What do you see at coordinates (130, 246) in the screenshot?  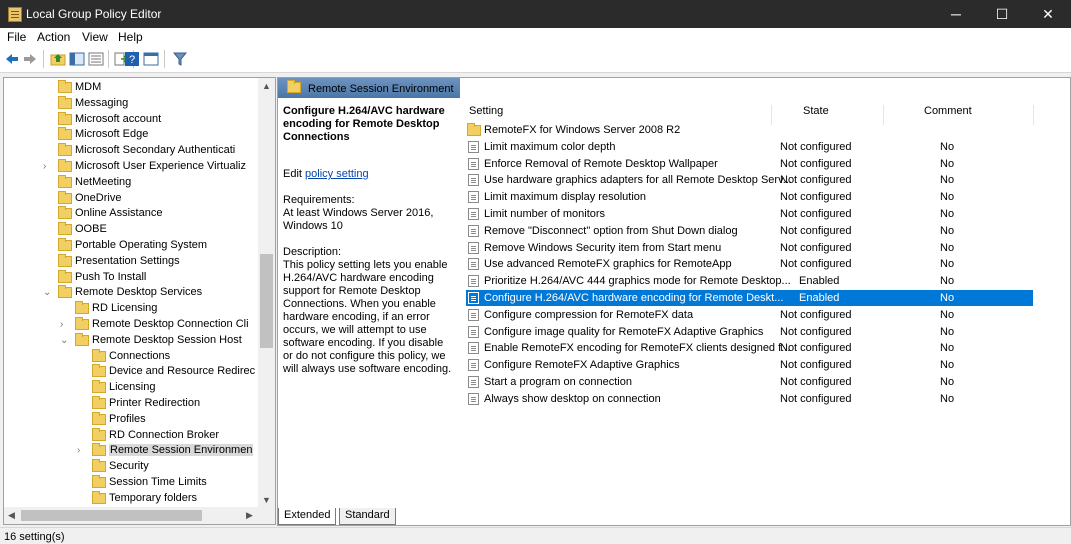 I see `tree-item: Portable Operating System` at bounding box center [130, 246].